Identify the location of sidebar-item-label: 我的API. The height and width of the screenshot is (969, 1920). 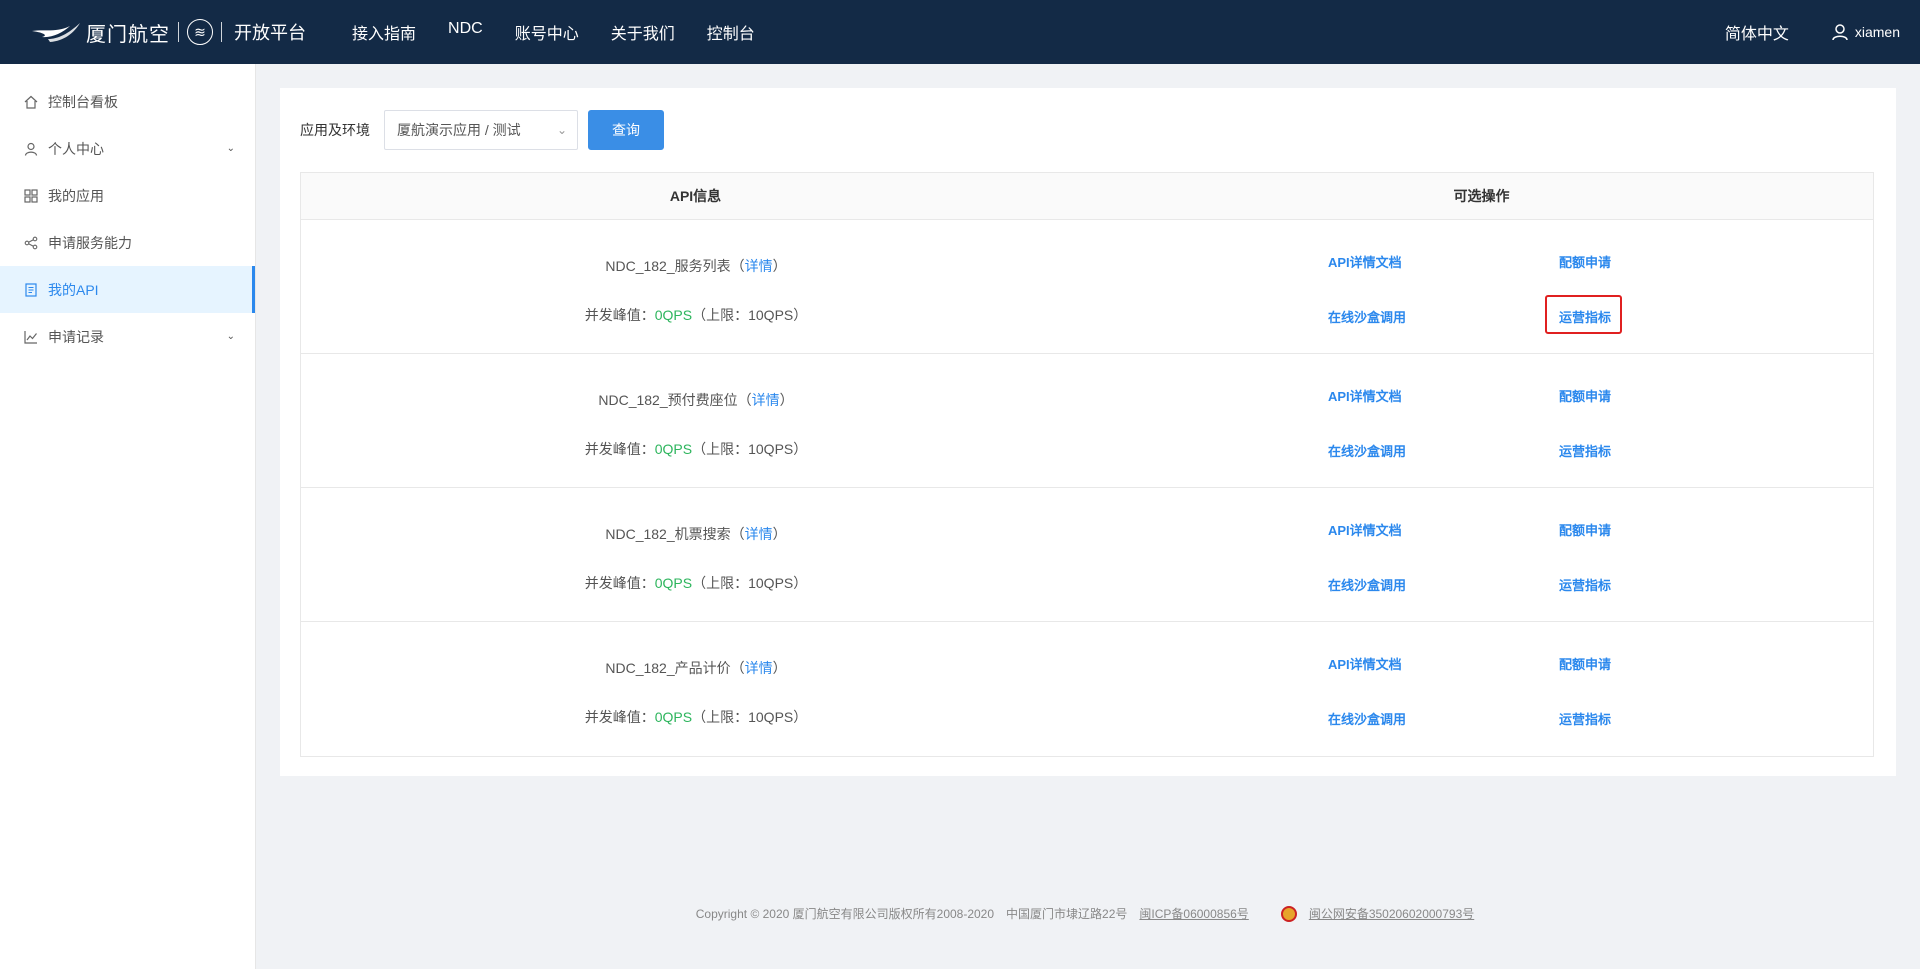
(73, 289).